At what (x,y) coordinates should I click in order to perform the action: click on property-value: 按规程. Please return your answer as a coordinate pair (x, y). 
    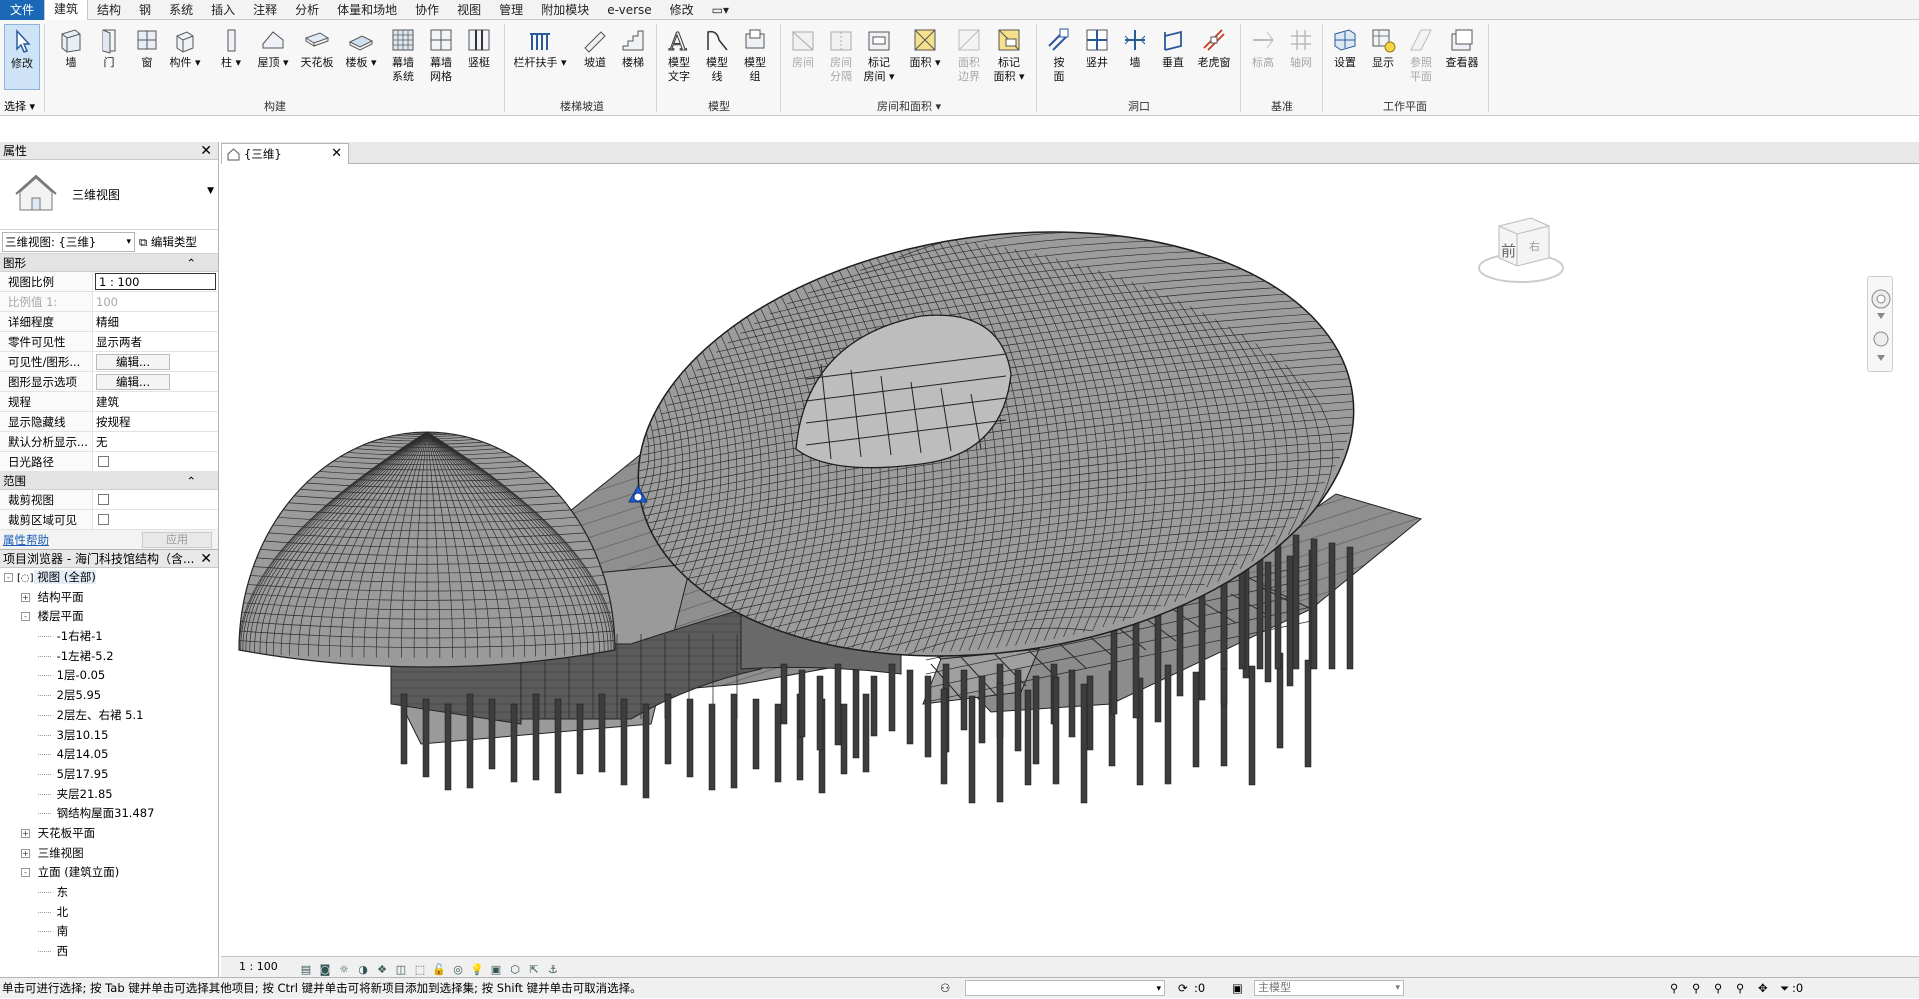
    Looking at the image, I should click on (155, 421).